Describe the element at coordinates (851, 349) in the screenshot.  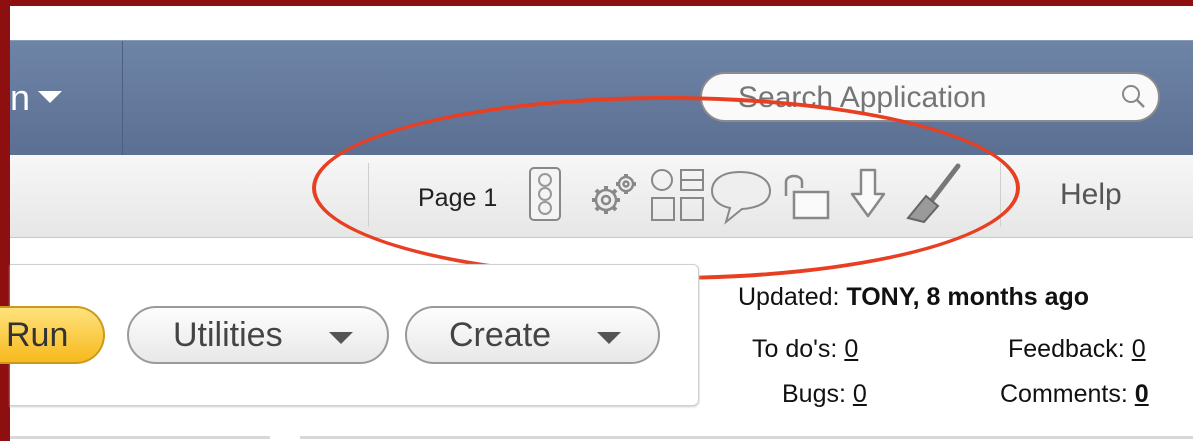
I see `todos-count-link: 0` at that location.